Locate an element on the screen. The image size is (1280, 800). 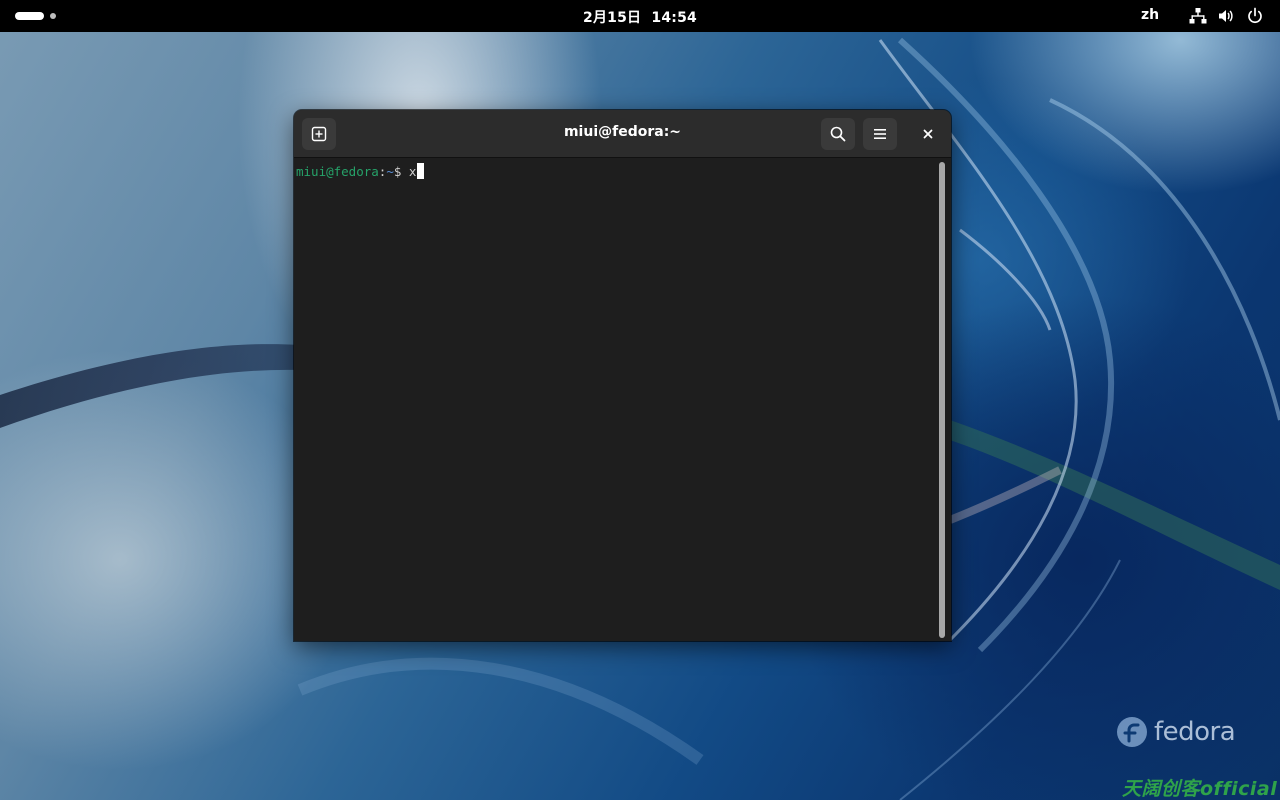
network-icon is located at coordinates (1198, 16).